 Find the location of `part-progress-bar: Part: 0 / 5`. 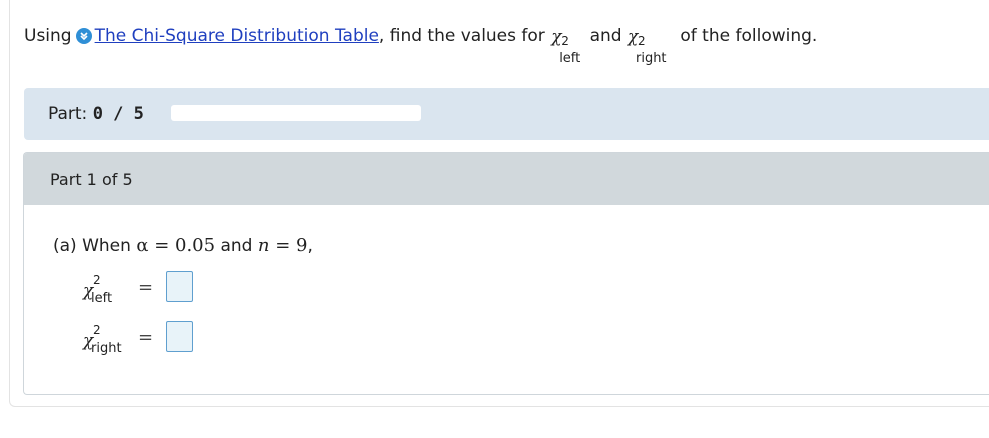

part-progress-bar: Part: 0 / 5 is located at coordinates (506, 114).